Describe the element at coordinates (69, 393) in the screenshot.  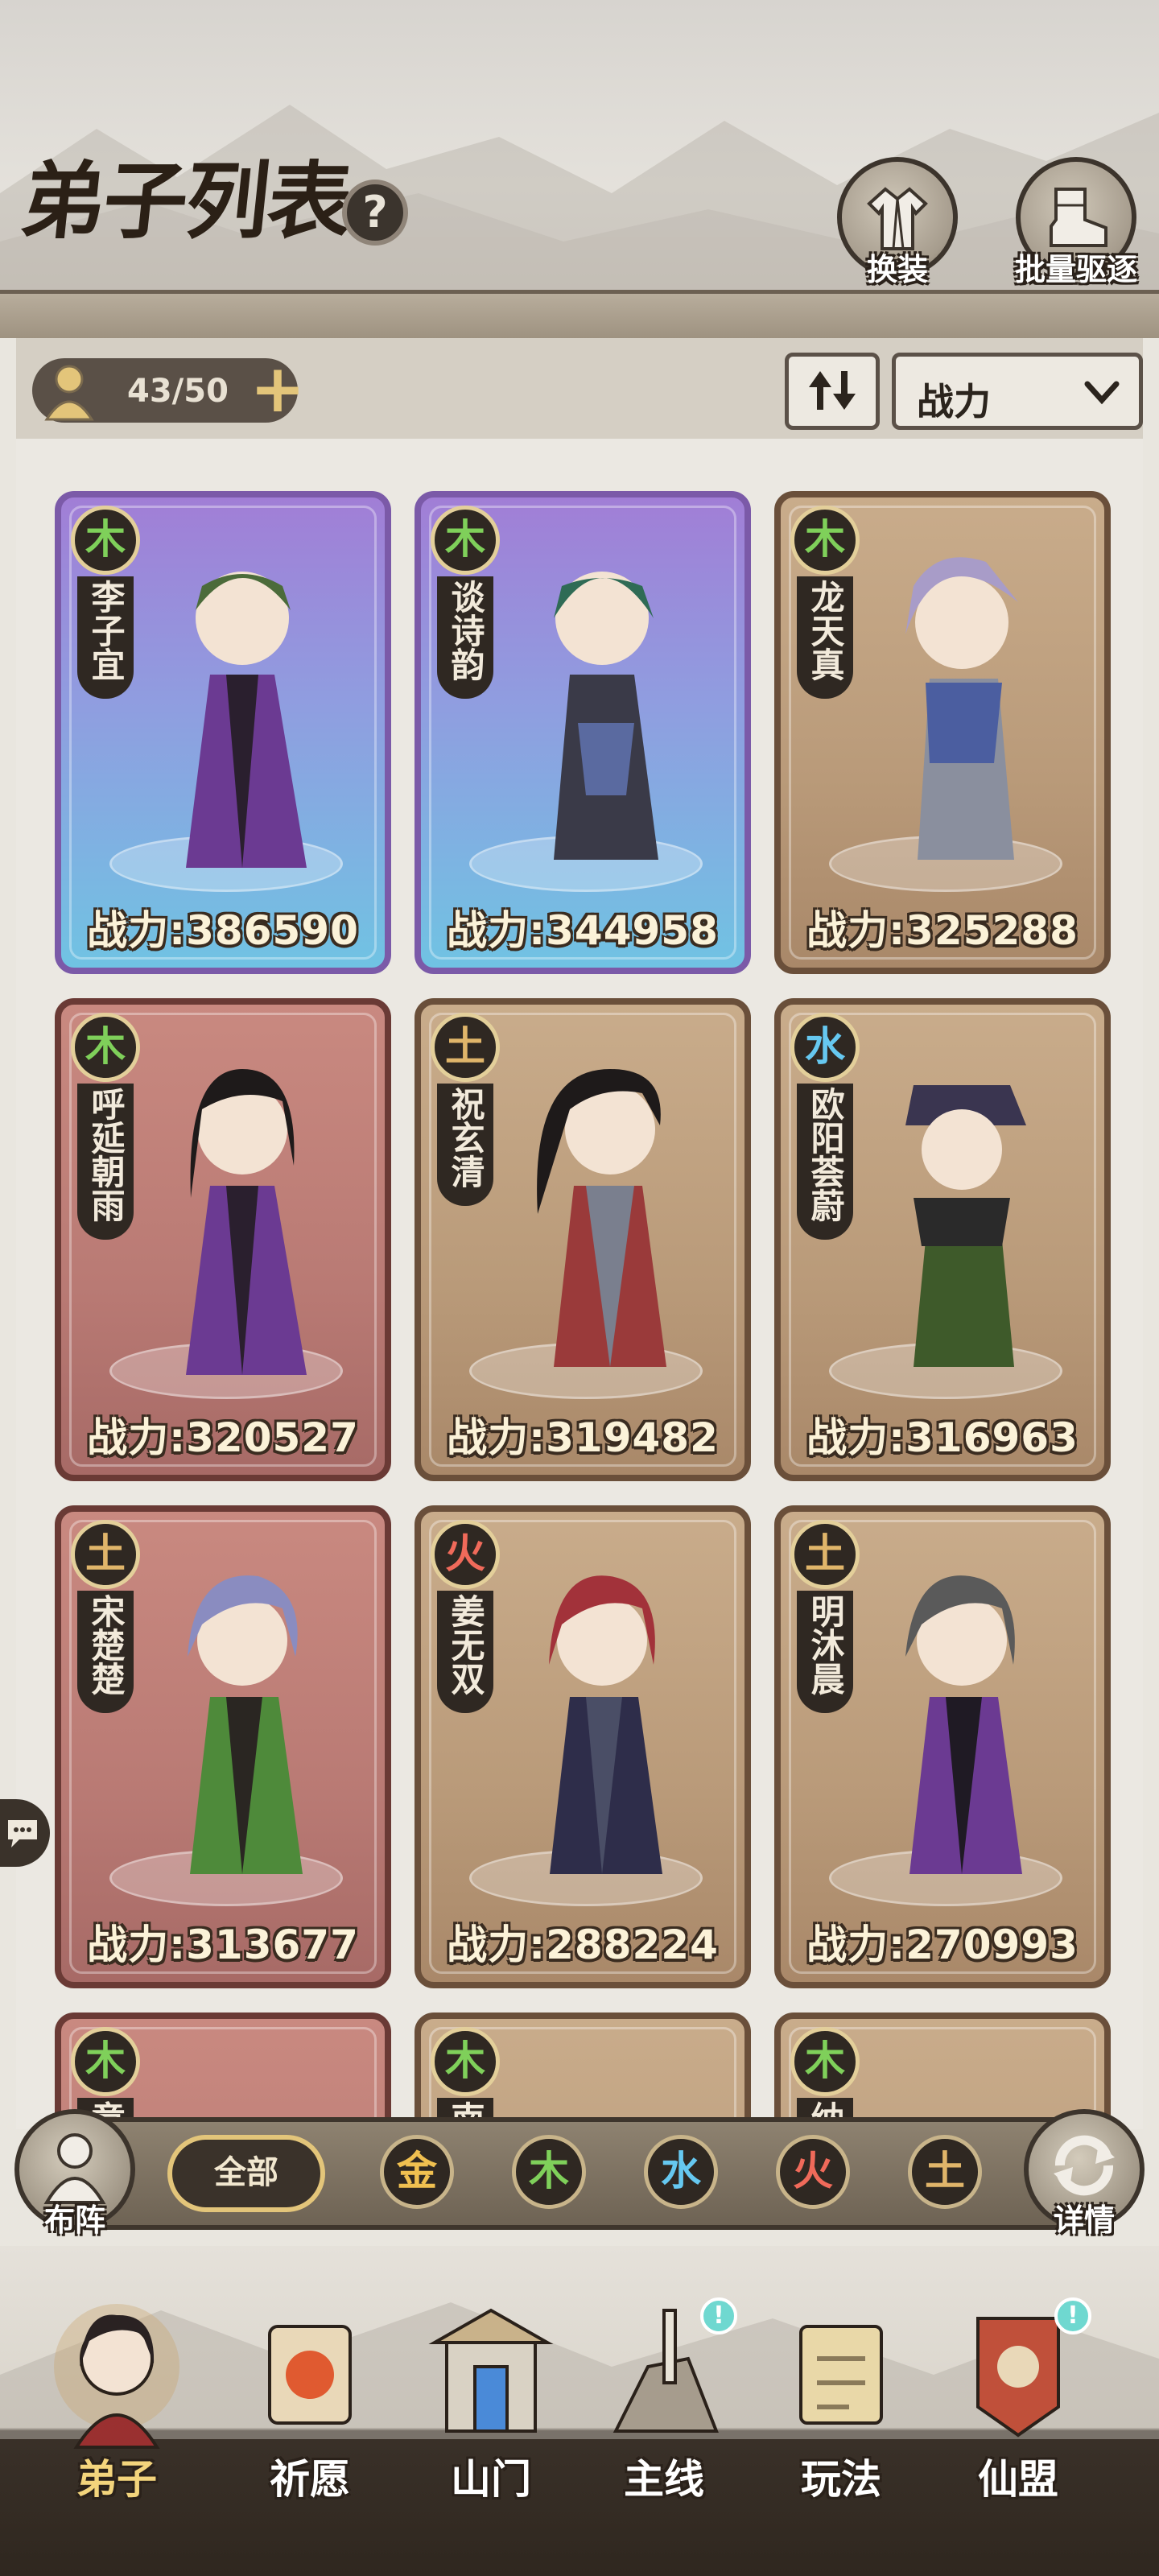
I see `disciple-avatar-icon` at that location.